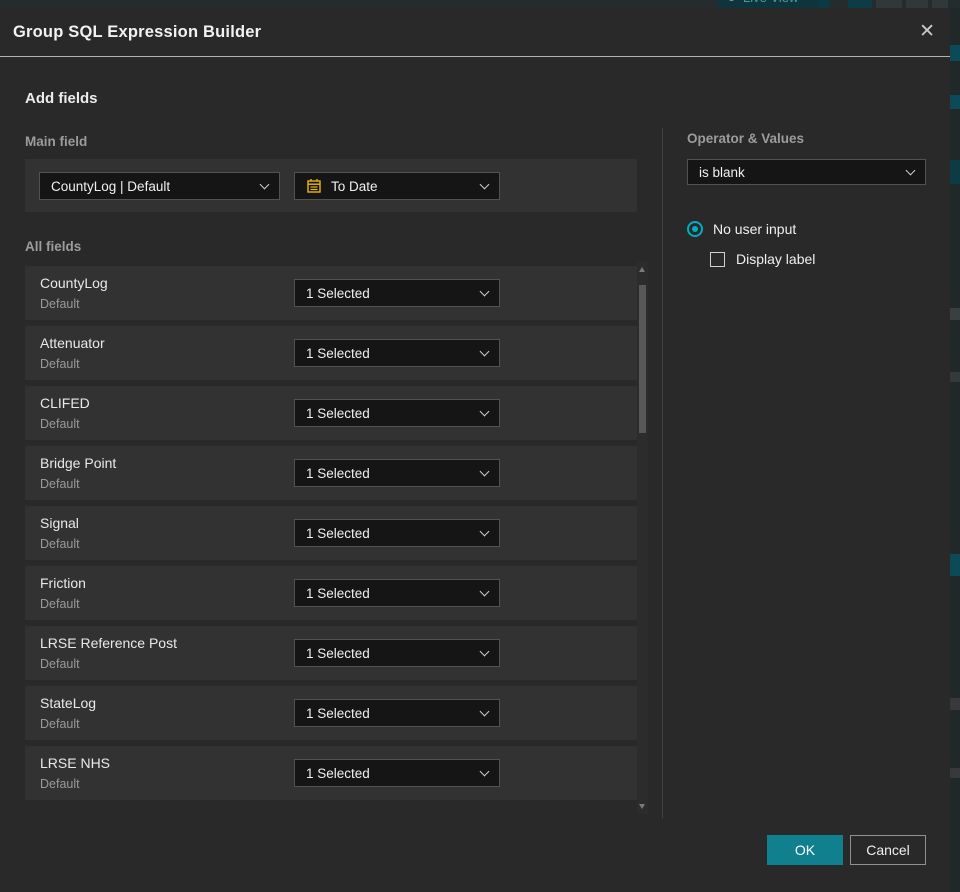 This screenshot has height=892, width=960. What do you see at coordinates (72, 343) in the screenshot?
I see `field-name: Attenuator` at bounding box center [72, 343].